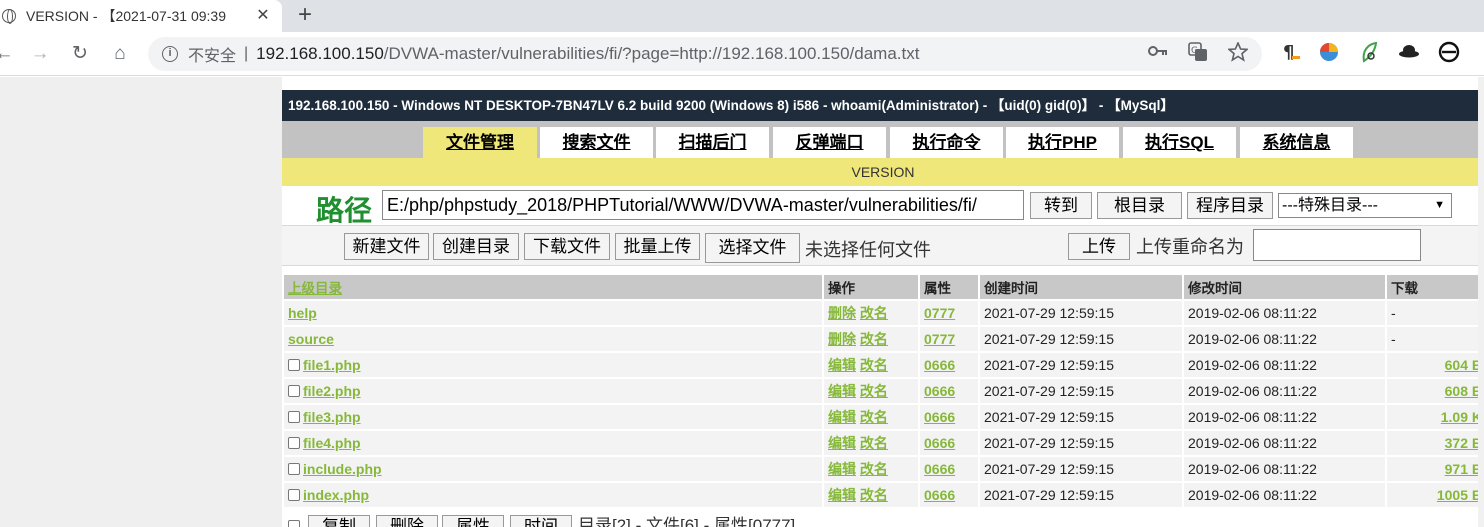 The height and width of the screenshot is (527, 1484). Describe the element at coordinates (480, 142) in the screenshot. I see `menu-file-manager: 文件管理` at that location.